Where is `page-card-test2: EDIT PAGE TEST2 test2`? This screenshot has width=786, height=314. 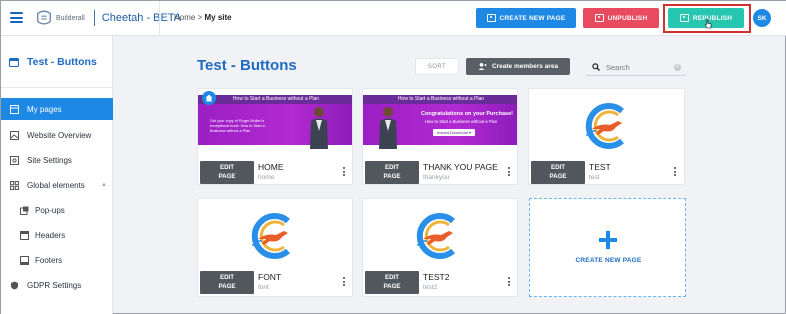
page-card-test2: EDIT PAGE TEST2 test2 is located at coordinates (440, 247).